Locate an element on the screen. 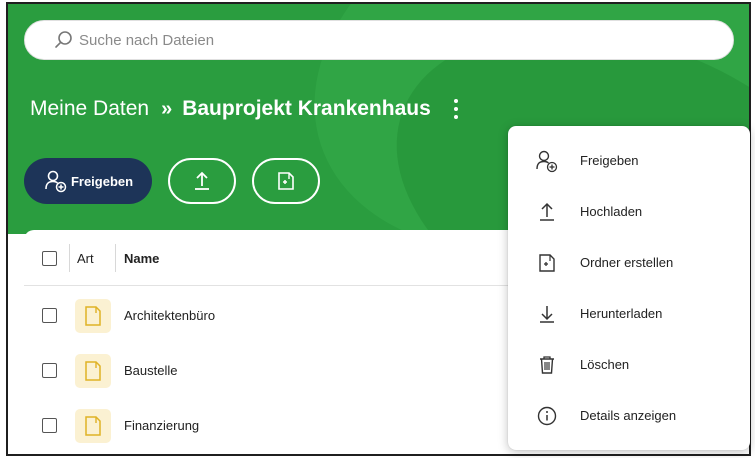 The width and height of the screenshot is (755, 458). menu-item-share: Freigeben is located at coordinates (629, 161).